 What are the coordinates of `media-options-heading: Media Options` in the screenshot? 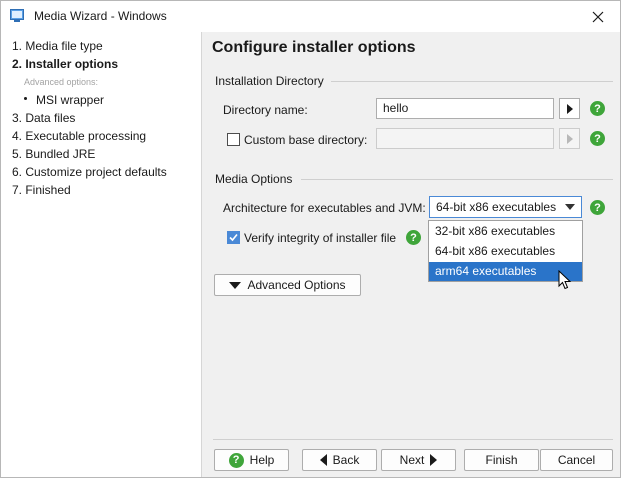 It's located at (254, 179).